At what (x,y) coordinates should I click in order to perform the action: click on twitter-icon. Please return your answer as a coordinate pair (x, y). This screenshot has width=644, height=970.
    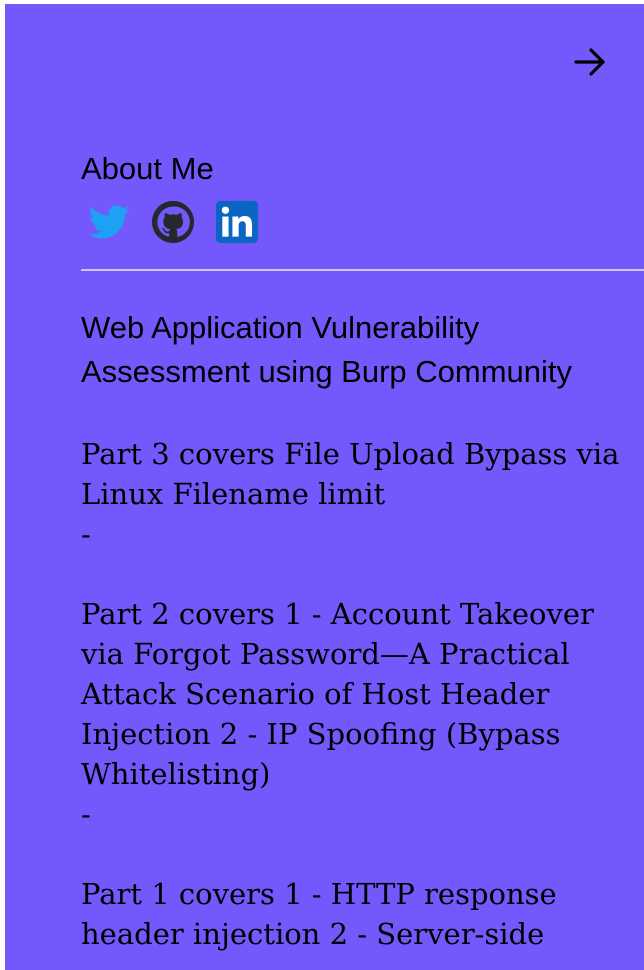
    Looking at the image, I should click on (109, 222).